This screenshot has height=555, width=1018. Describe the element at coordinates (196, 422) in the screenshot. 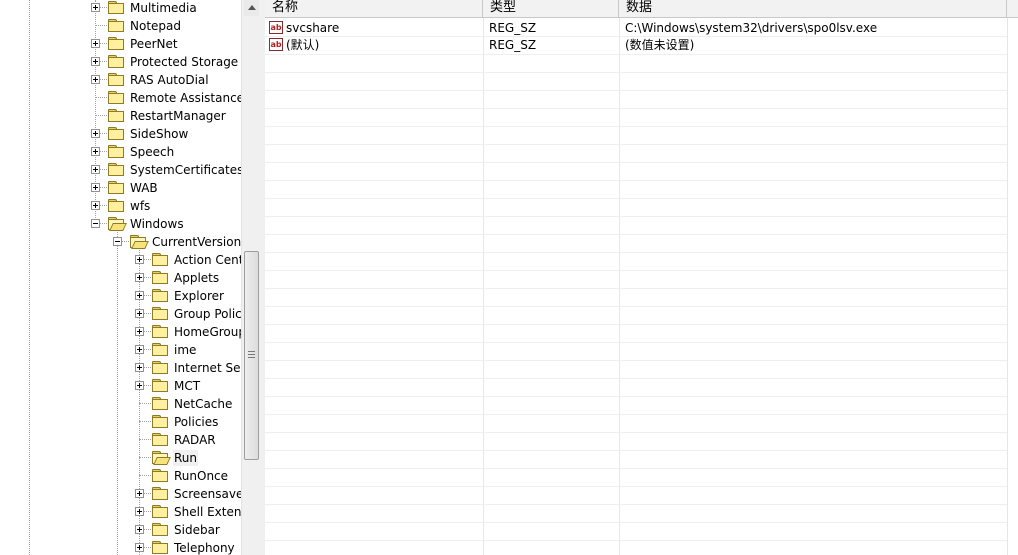

I see `tree-item-label: Policies` at that location.